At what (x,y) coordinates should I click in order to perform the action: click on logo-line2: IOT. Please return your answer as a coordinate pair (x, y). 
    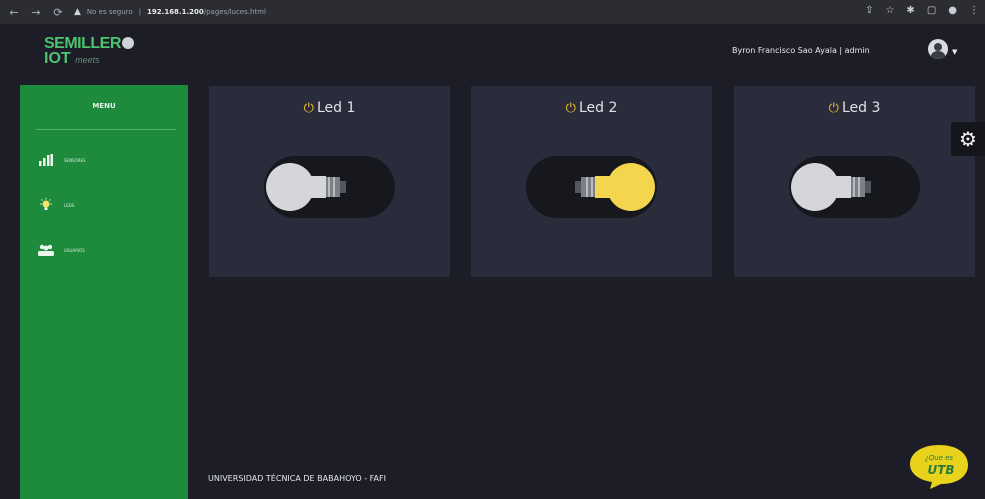
    Looking at the image, I should click on (57, 58).